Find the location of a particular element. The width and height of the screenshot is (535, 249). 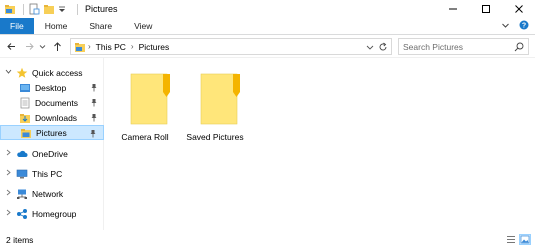

navigation-pane: Quick access Desktop Documents Downloads is located at coordinates (52, 144).